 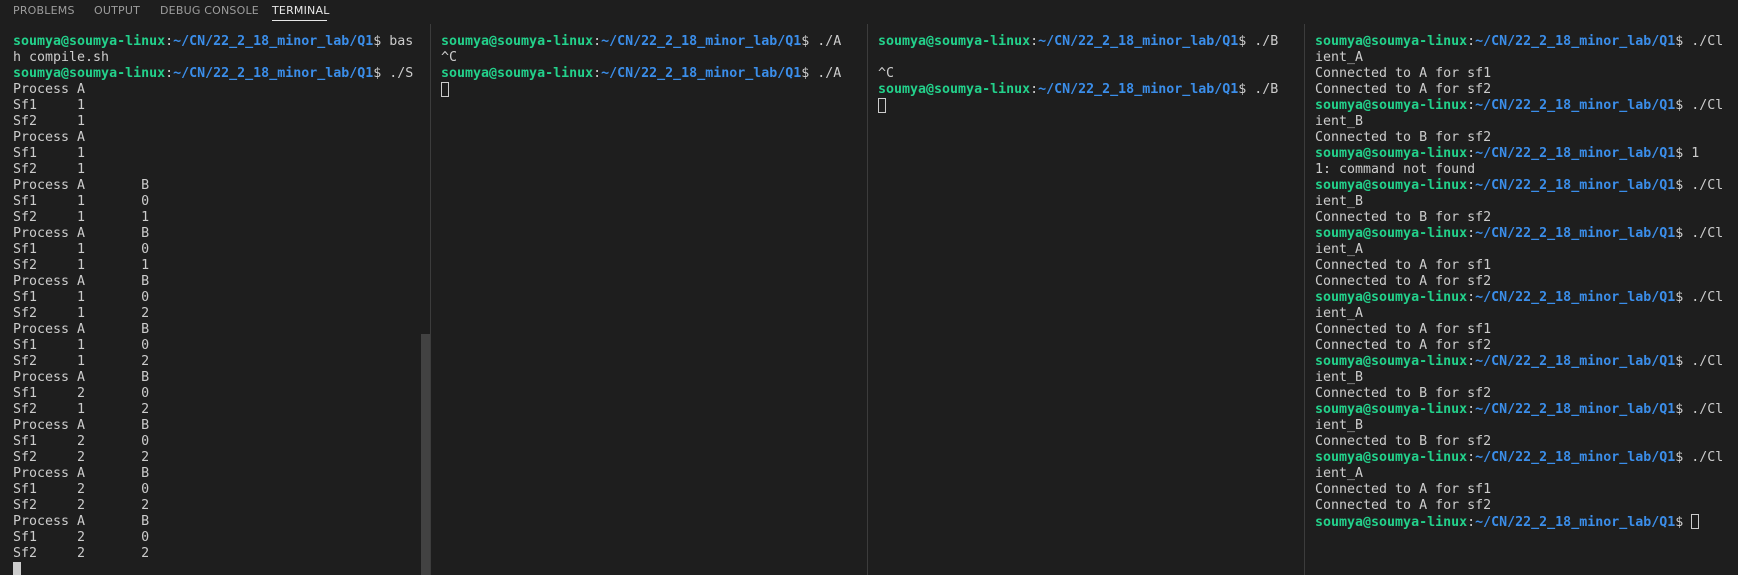 What do you see at coordinates (425, 454) in the screenshot?
I see `terminal-scrollbar` at bounding box center [425, 454].